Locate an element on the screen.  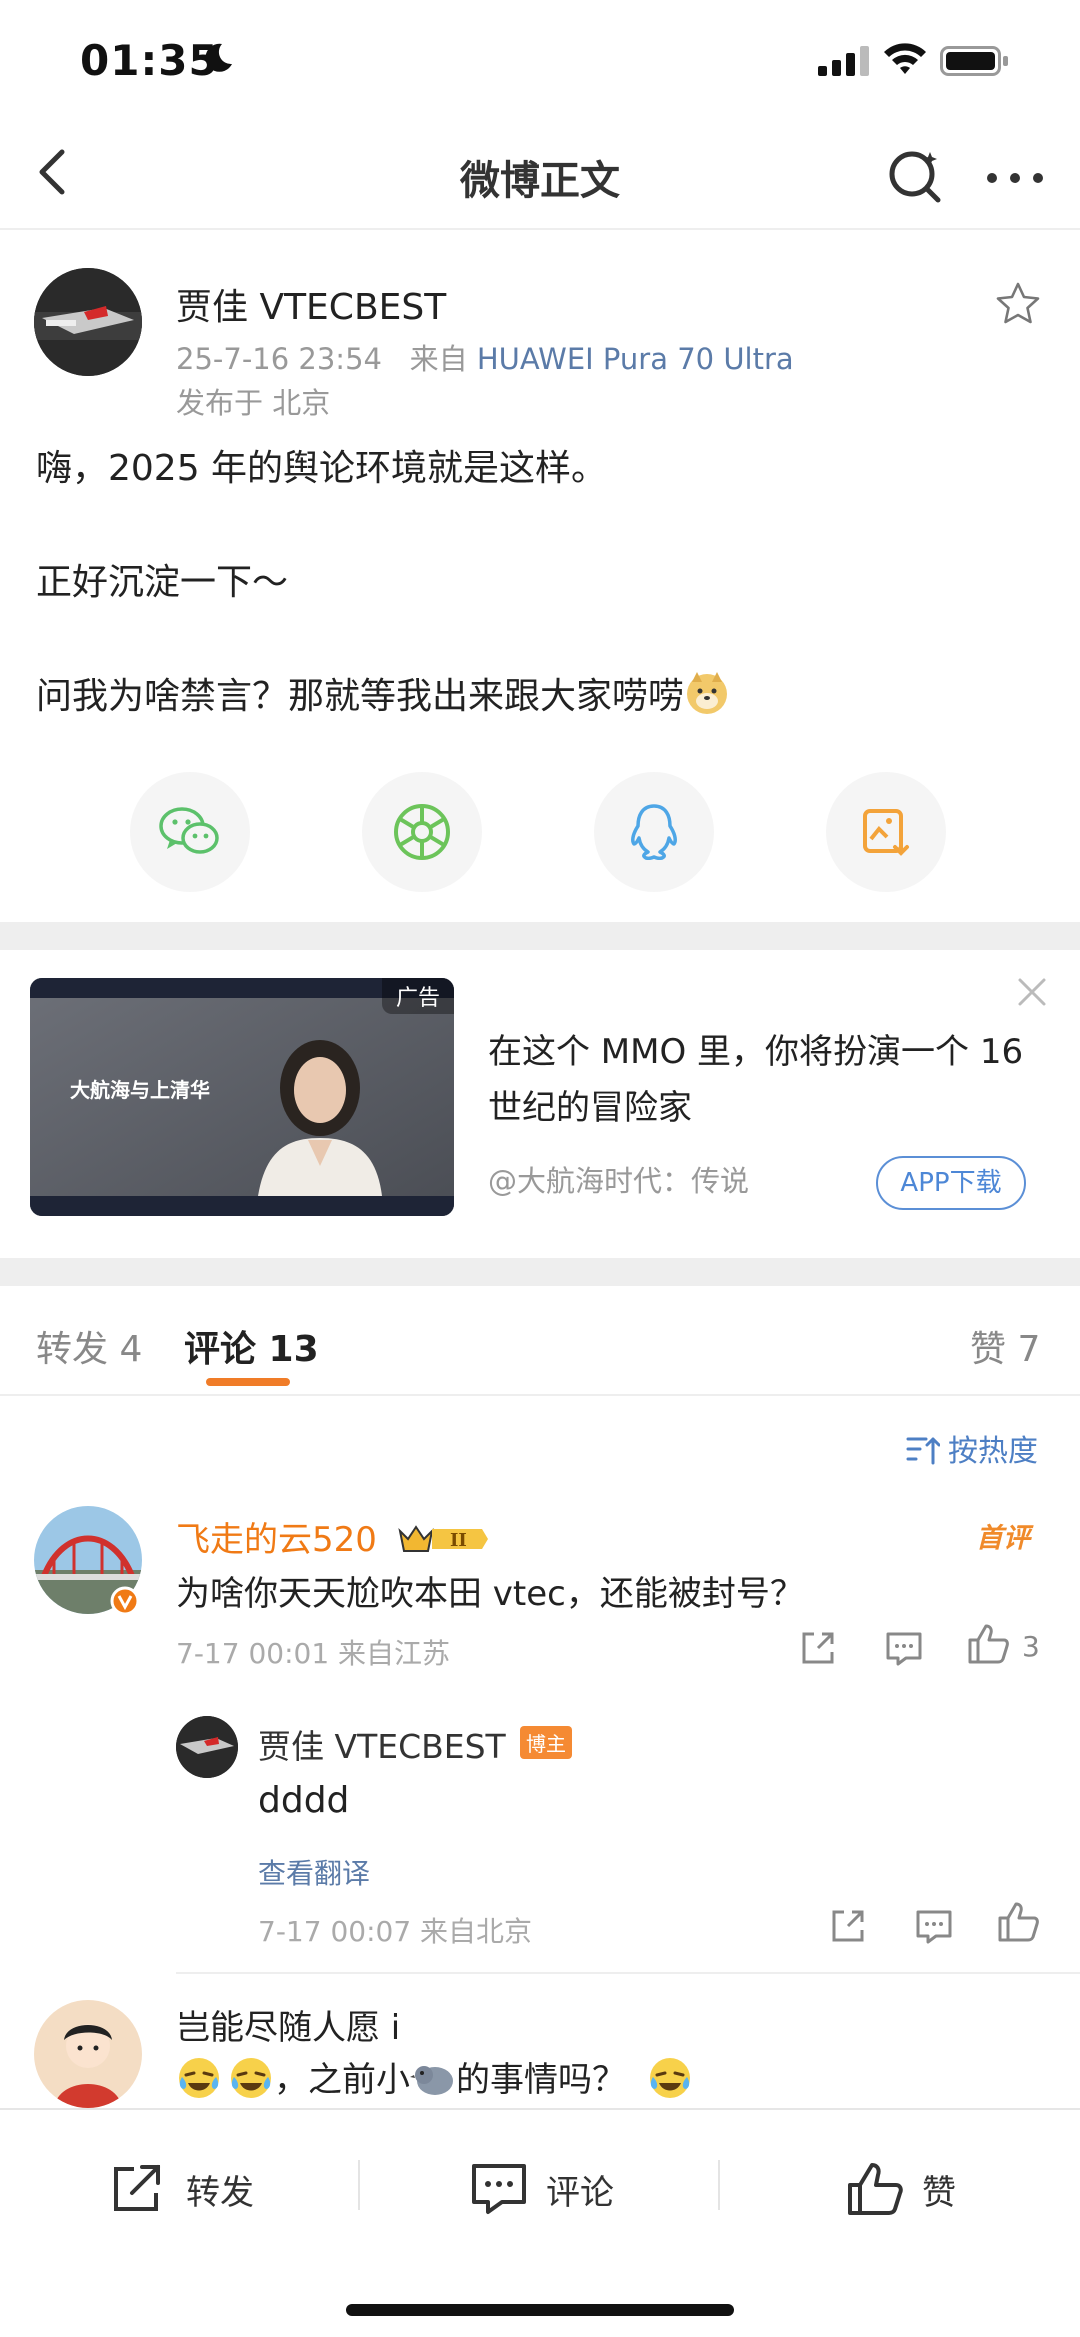
active-tab-indicator is located at coordinates (248, 1382).